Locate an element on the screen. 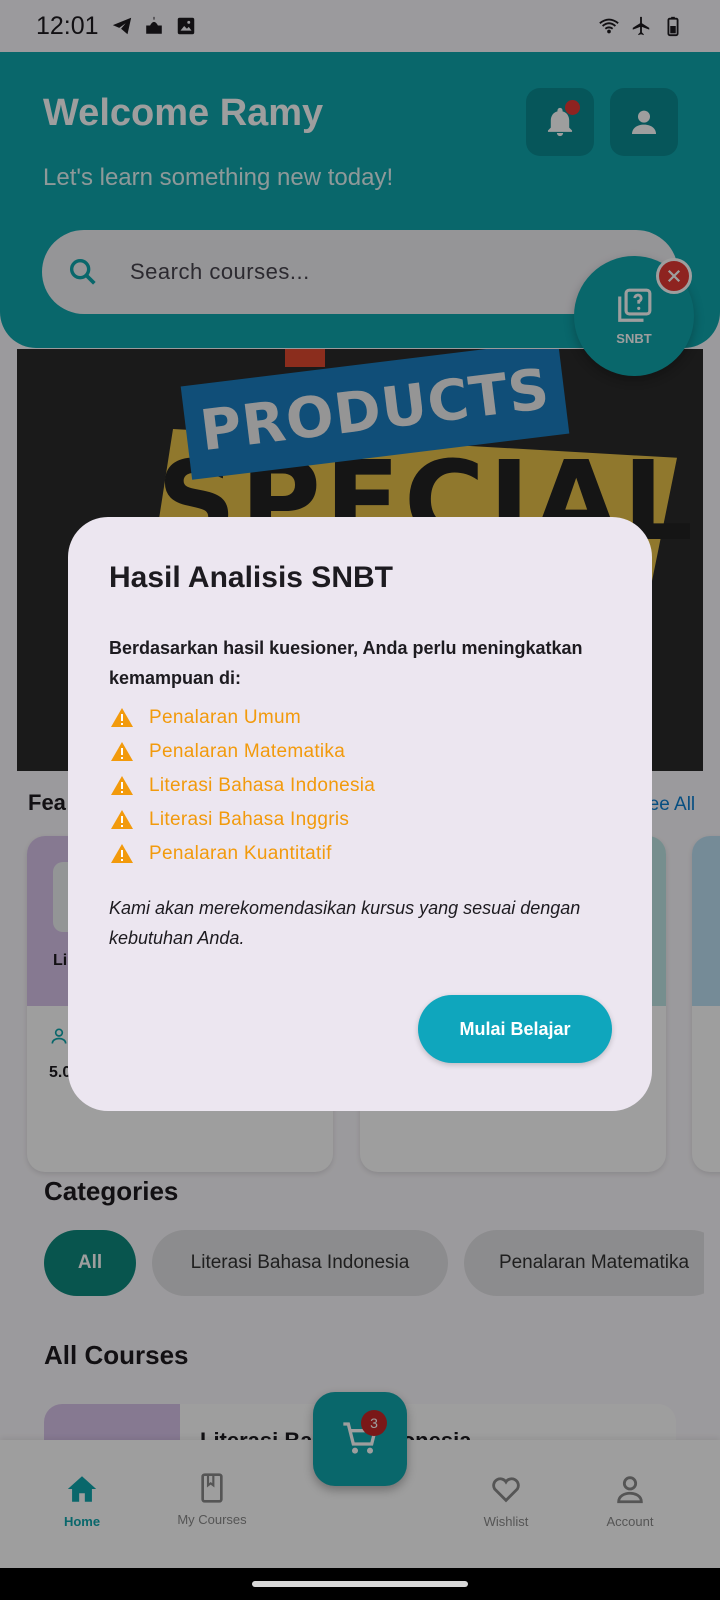 The width and height of the screenshot is (720, 1600). weakness-label: Penalaran Kuantitatif is located at coordinates (240, 853).